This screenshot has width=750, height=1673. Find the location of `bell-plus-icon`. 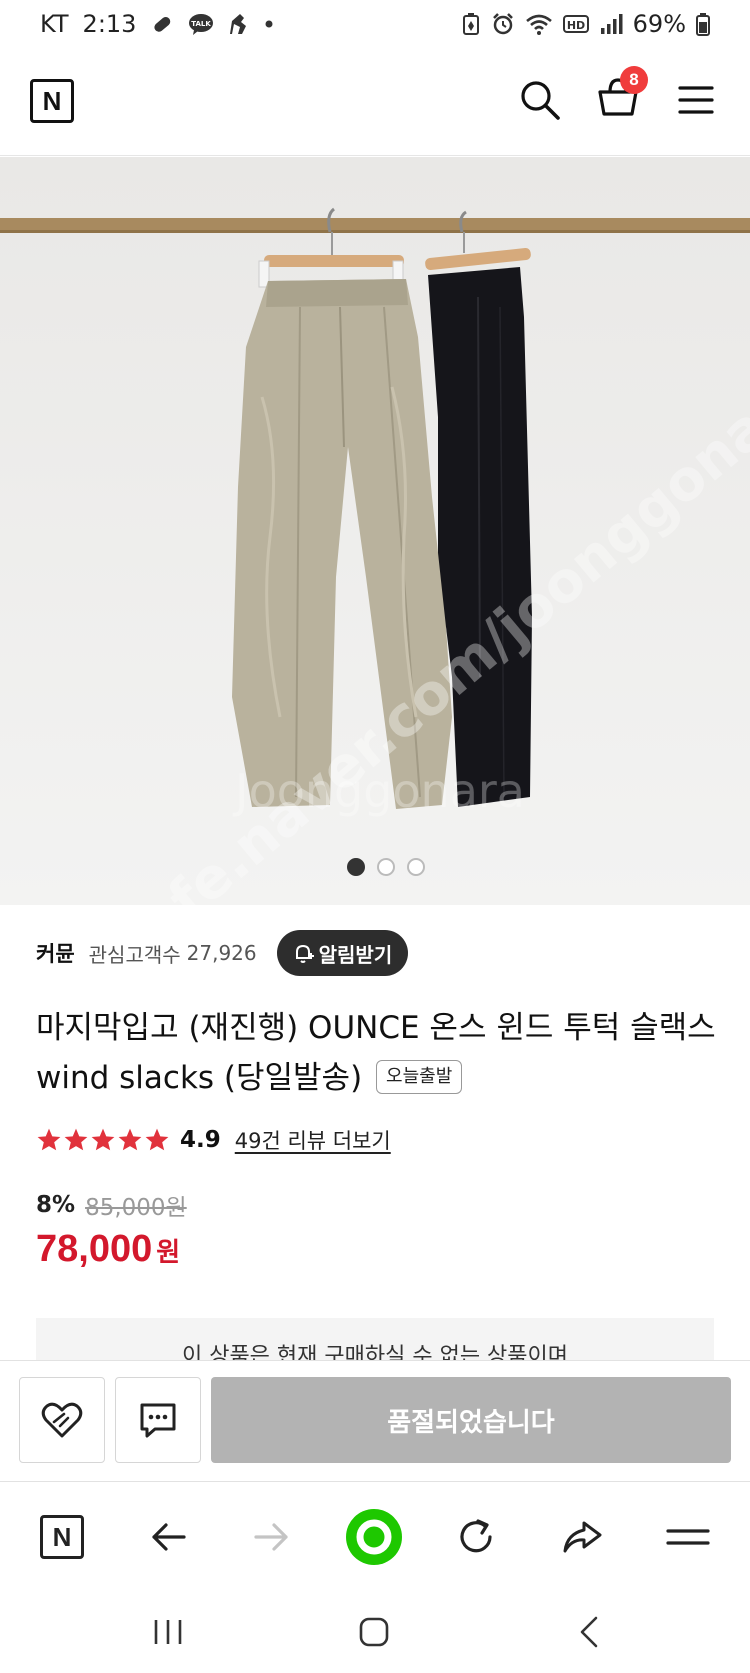

bell-plus-icon is located at coordinates (304, 953).